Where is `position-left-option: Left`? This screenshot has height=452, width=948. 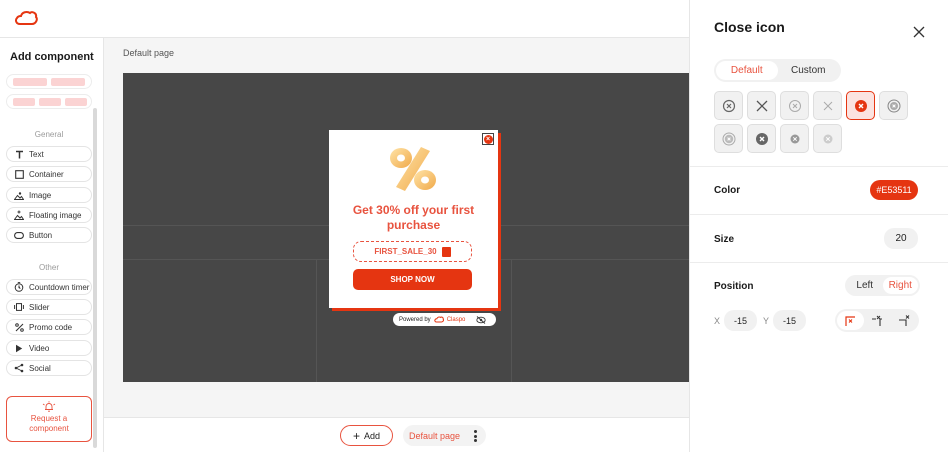 position-left-option: Left is located at coordinates (865, 285).